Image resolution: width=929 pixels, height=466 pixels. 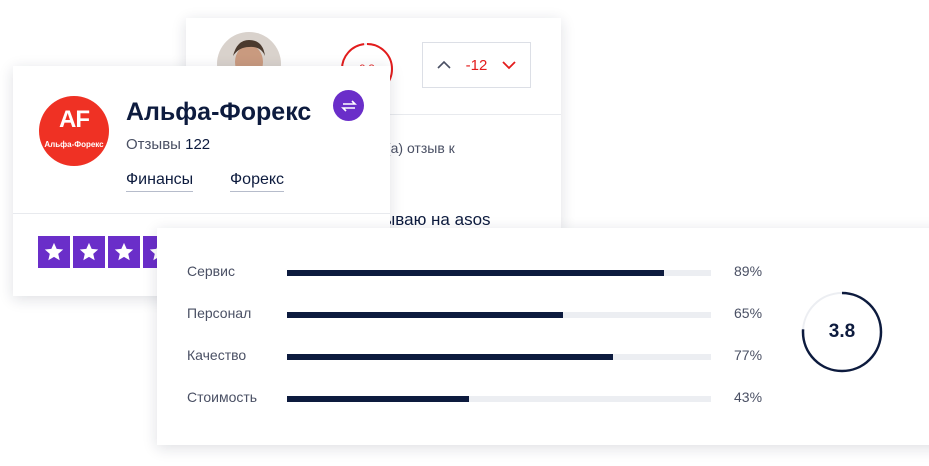 I want to click on category-link-forex: Форекс, so click(x=257, y=181).